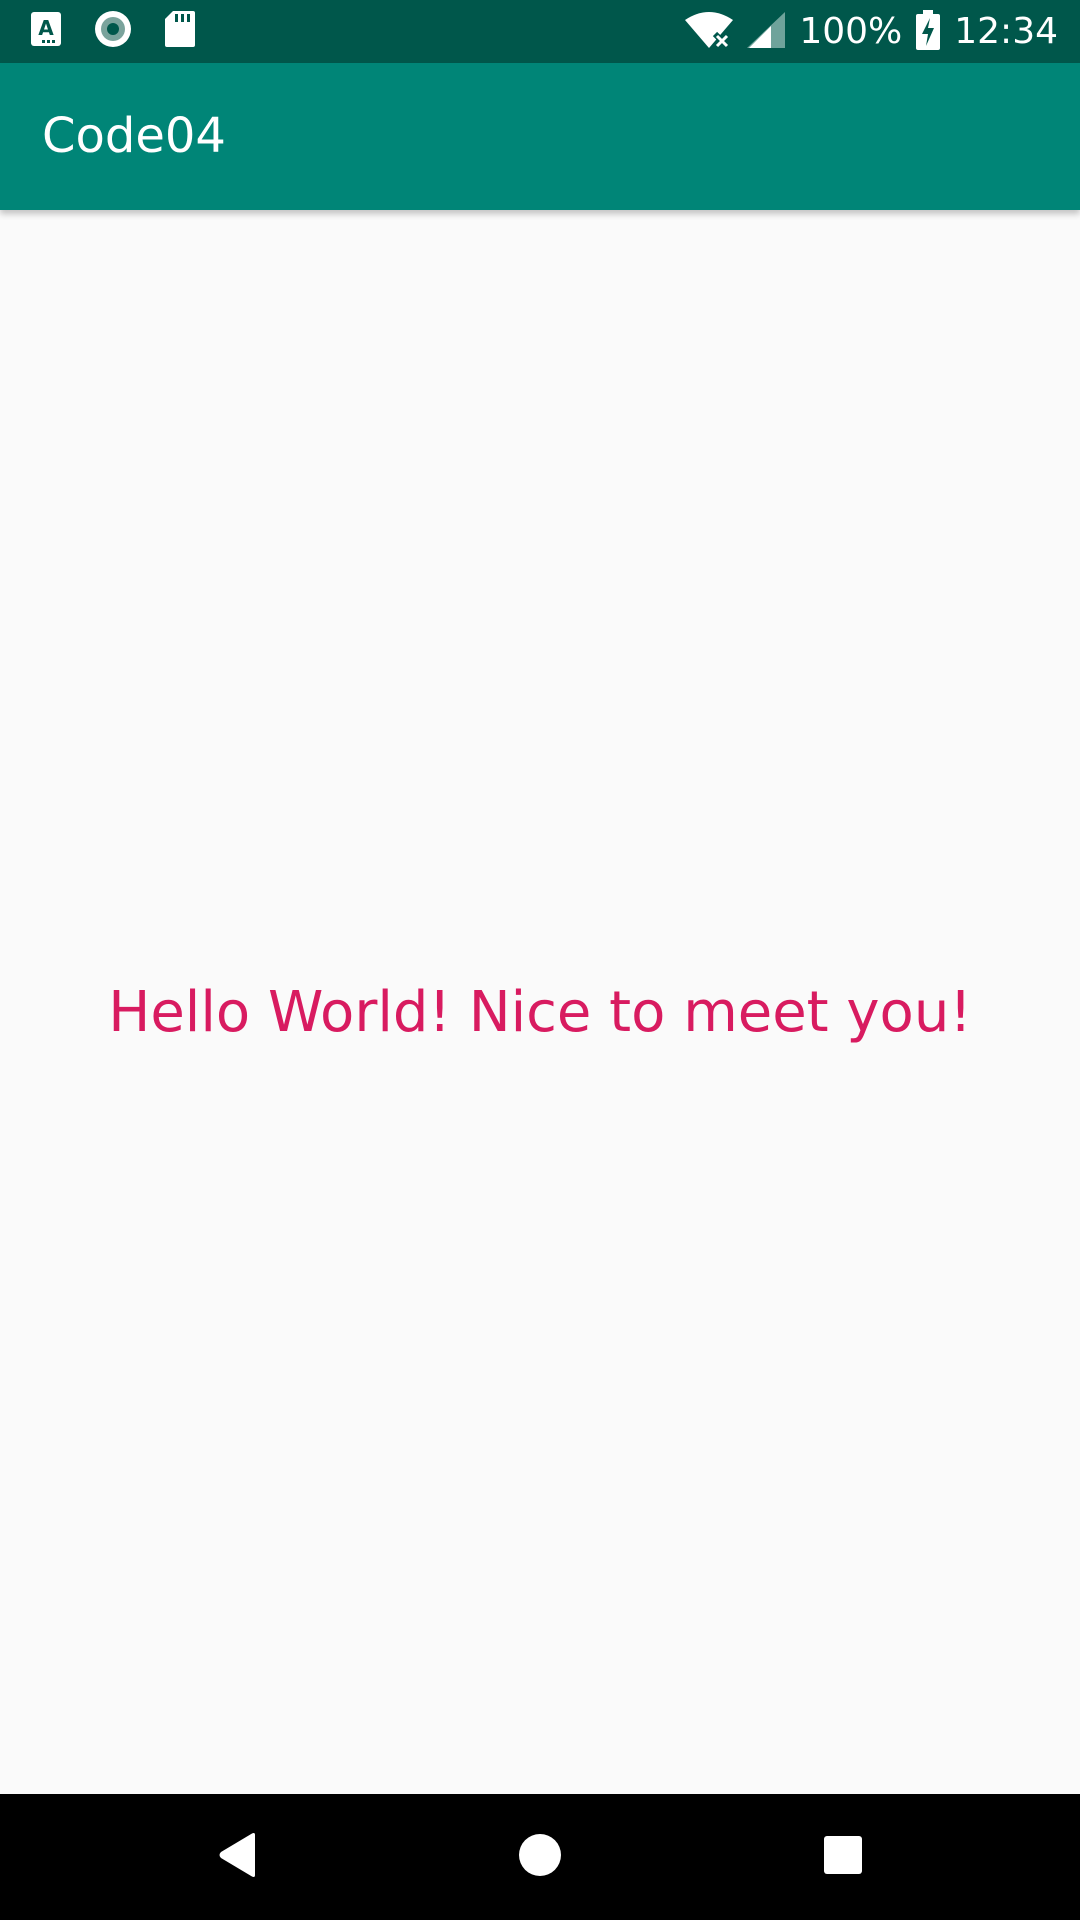 The width and height of the screenshot is (1080, 1920). Describe the element at coordinates (46, 28) in the screenshot. I see `svg-text: A` at that location.